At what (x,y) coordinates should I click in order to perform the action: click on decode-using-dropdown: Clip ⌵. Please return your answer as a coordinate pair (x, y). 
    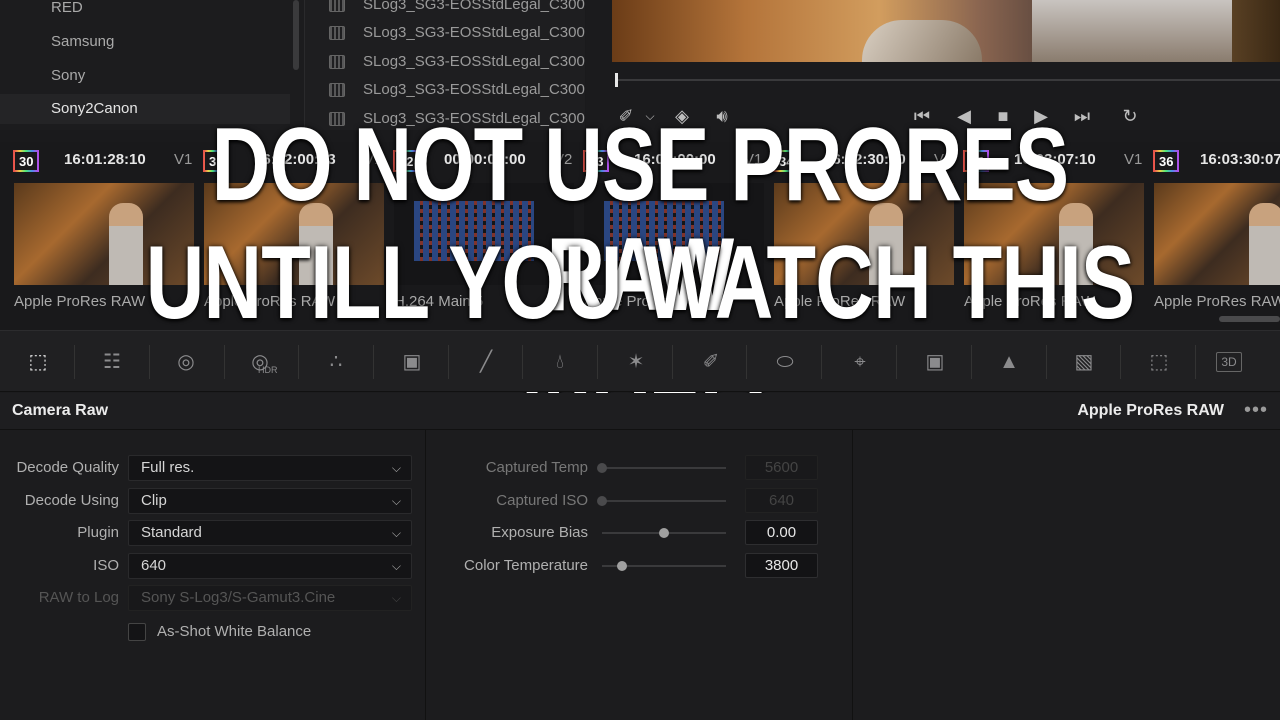
    Looking at the image, I should click on (270, 501).